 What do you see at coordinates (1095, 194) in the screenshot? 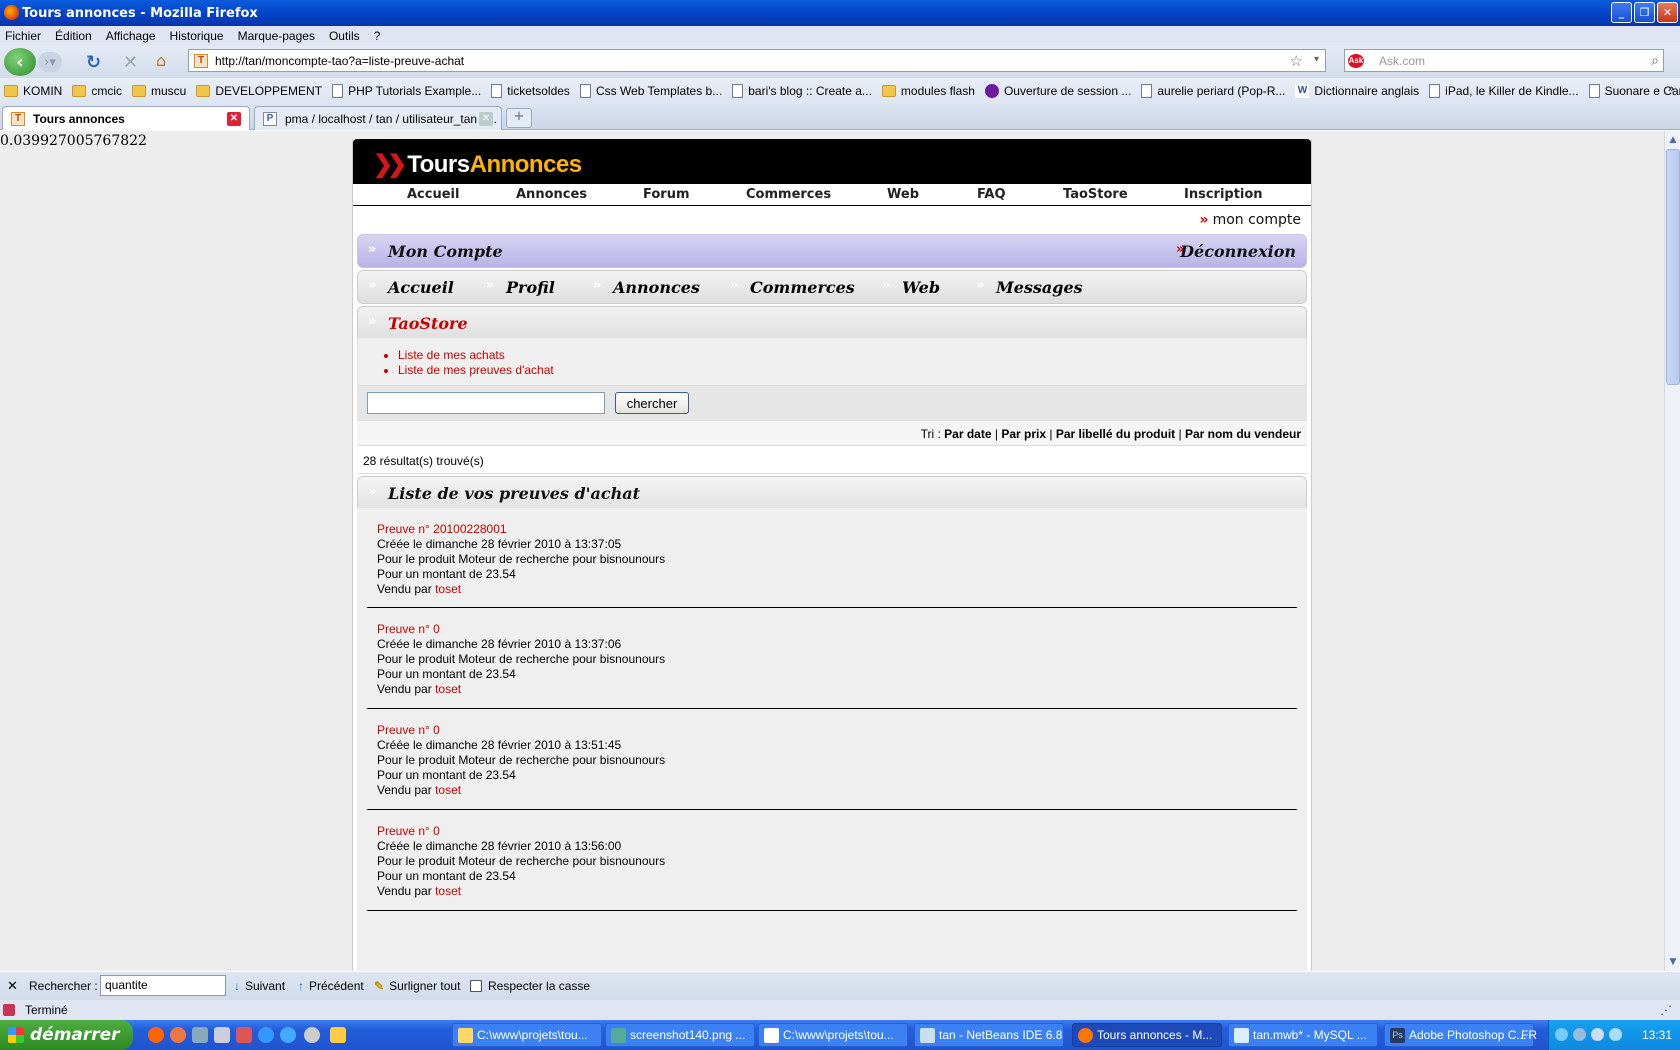
I see `topnav-taostore: TaoStore` at bounding box center [1095, 194].